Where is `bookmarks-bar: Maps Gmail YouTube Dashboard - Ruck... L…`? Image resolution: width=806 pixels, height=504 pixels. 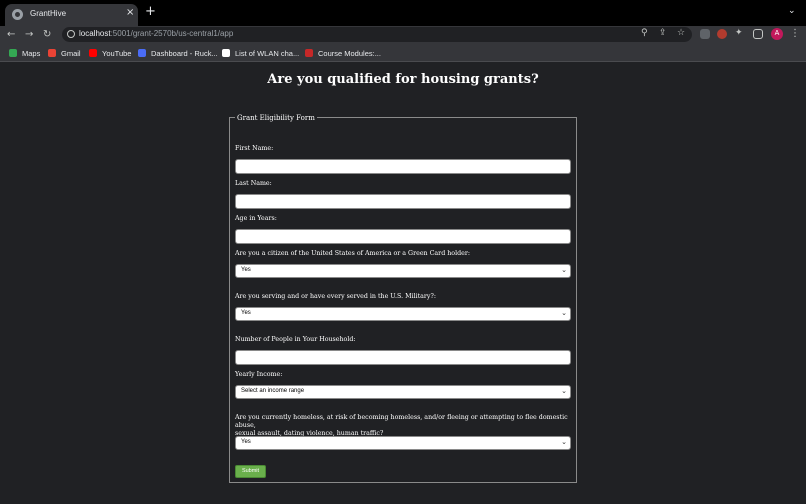
bookmarks-bar: Maps Gmail YouTube Dashboard - Ruck... L… is located at coordinates (403, 53).